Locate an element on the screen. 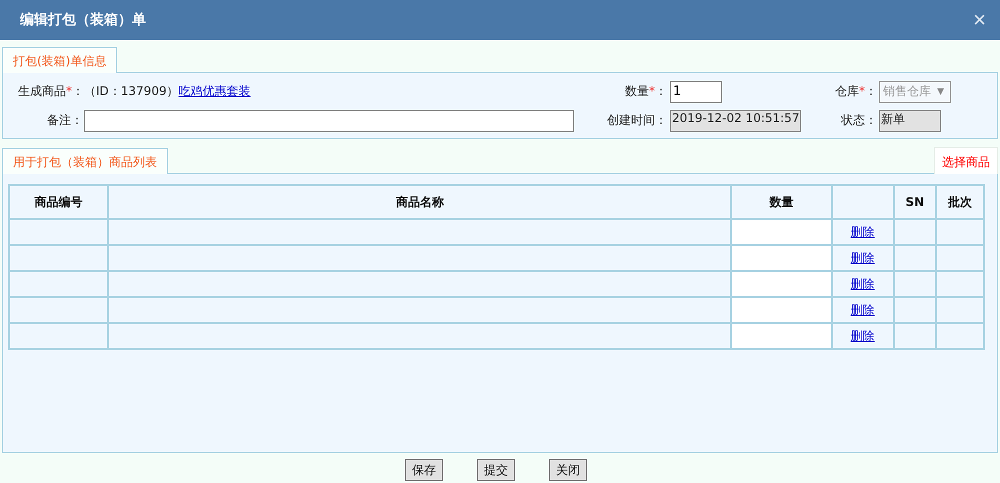  action-button: 关闭 is located at coordinates (568, 470).